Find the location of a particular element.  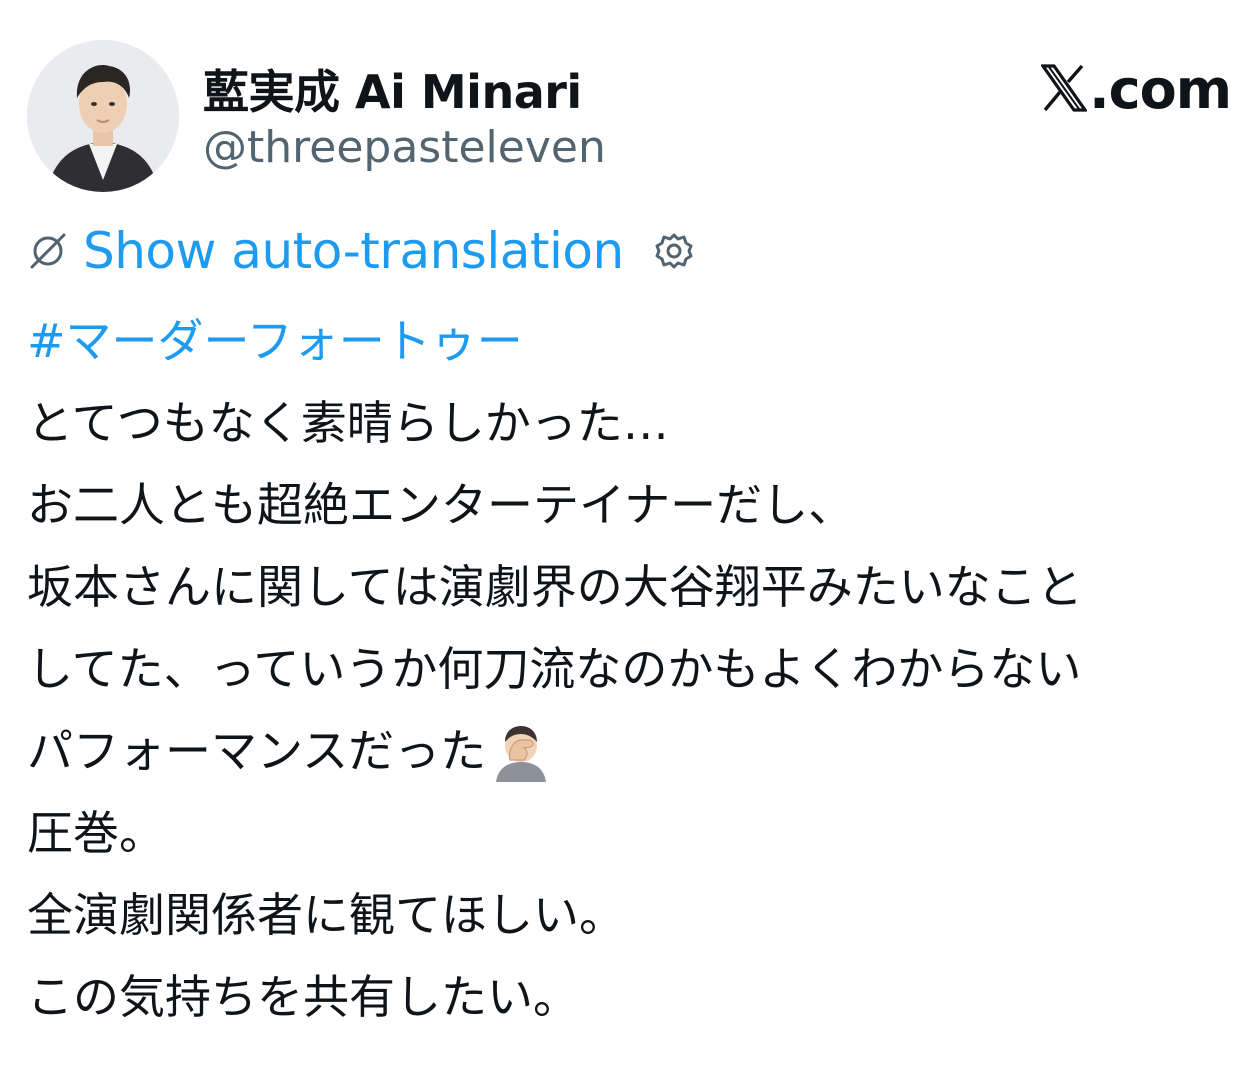

tweet-line: 坂本さんに関しては演劇界の大谷翔平みたいなこと is located at coordinates (555, 587).